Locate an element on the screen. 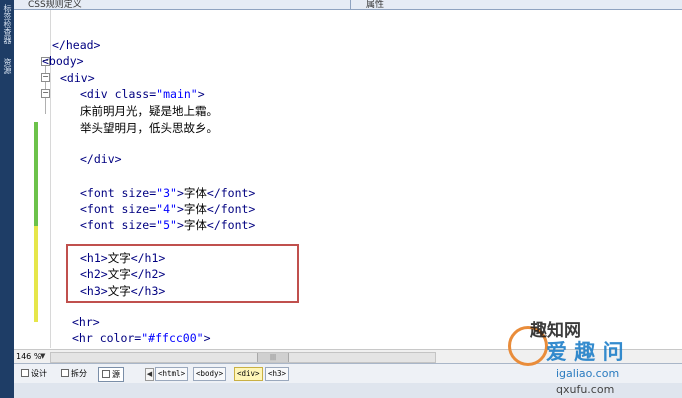 The image size is (682, 398). code-line: <font size="3">字体</font> is located at coordinates (167, 193).